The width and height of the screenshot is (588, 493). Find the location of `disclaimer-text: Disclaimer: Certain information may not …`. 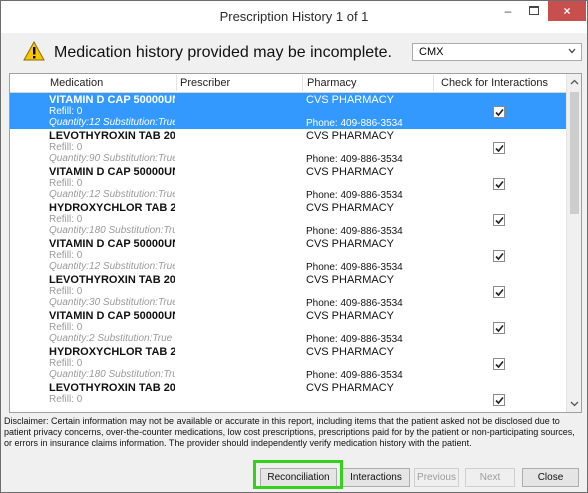

disclaimer-text: Disclaimer: Certain information may not … is located at coordinates (289, 432).